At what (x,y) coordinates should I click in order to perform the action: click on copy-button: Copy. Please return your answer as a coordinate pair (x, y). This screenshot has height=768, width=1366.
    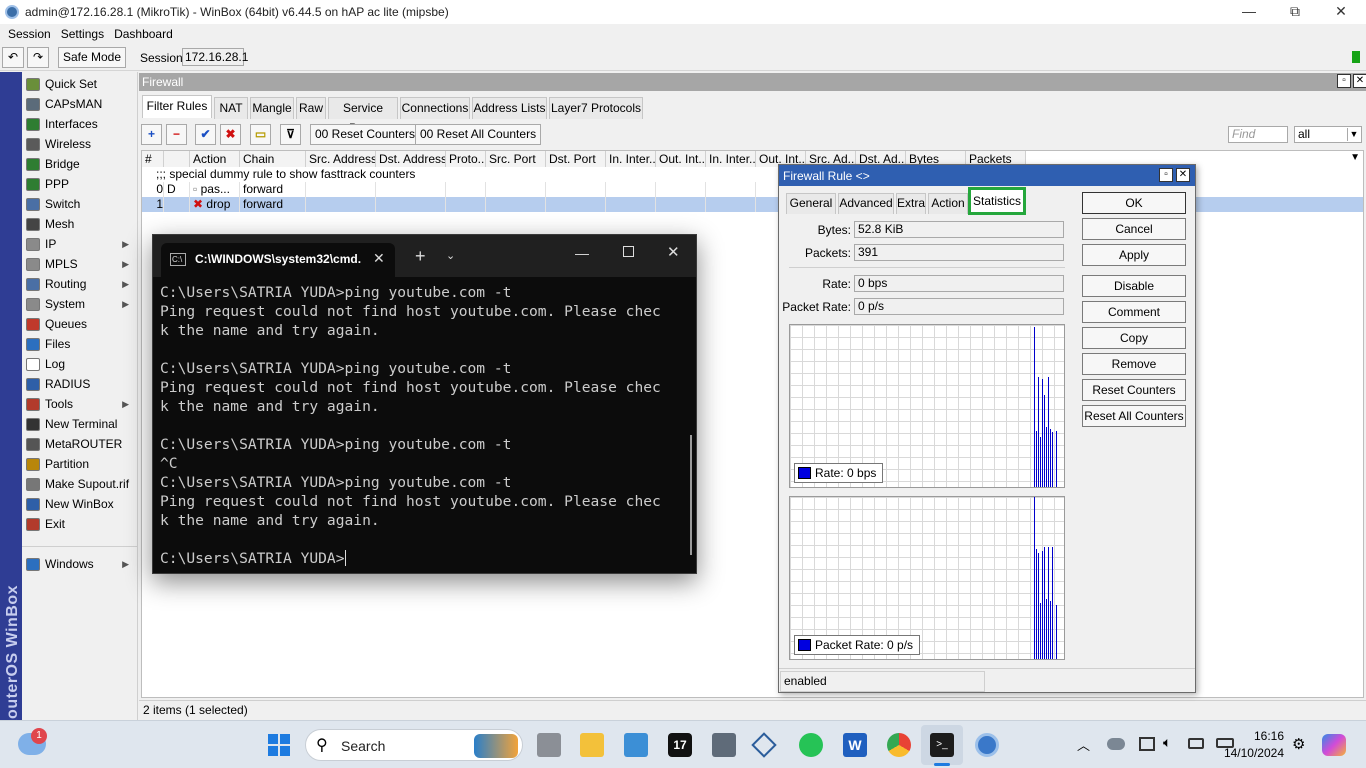
    Looking at the image, I should click on (1134, 338).